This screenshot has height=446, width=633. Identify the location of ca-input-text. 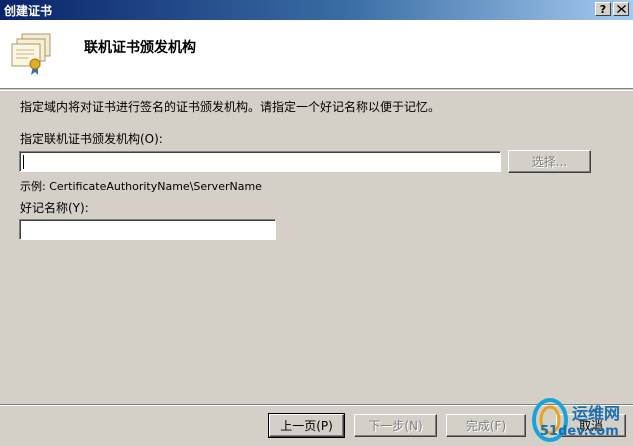
(260, 161).